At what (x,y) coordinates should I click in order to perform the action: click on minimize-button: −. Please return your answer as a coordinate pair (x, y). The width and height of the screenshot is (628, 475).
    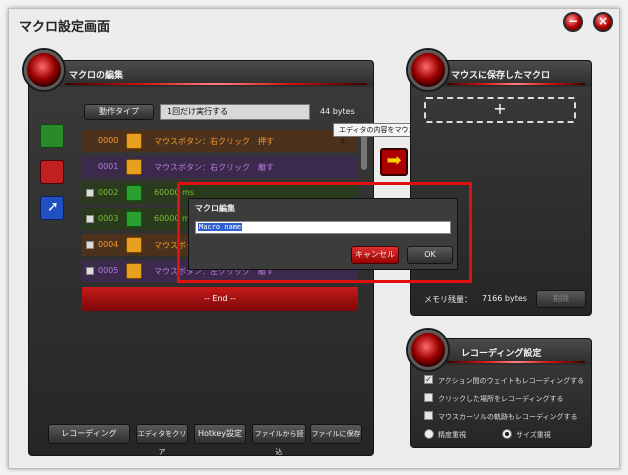
    Looking at the image, I should click on (573, 22).